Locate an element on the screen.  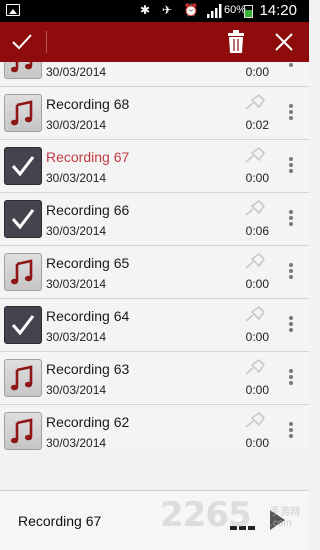
player-title: Recording 67 is located at coordinates (60, 521).